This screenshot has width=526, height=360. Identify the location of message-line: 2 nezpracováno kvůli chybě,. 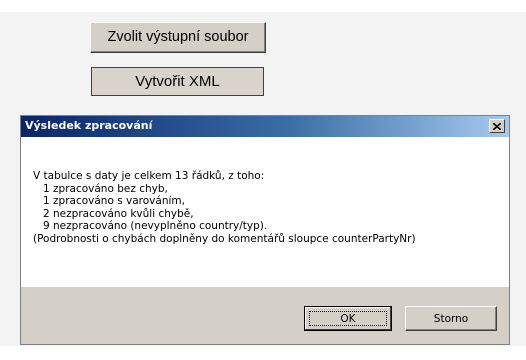
(113, 213).